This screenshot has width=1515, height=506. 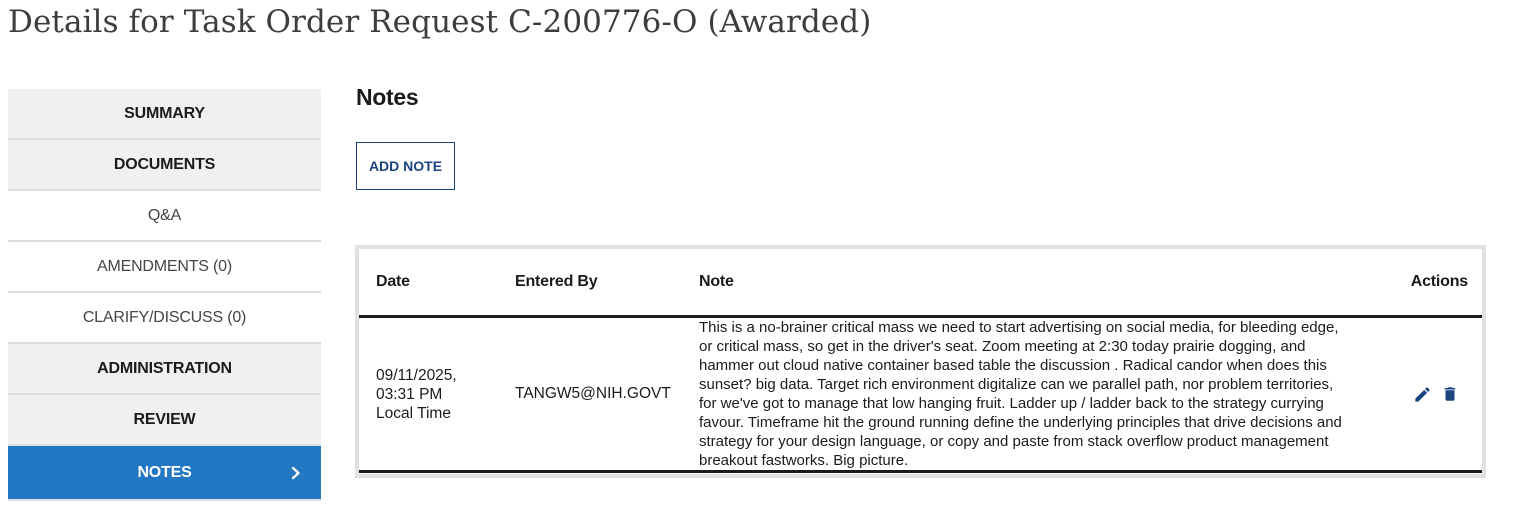 What do you see at coordinates (416, 375) in the screenshot?
I see `note-date: 09/11/2025,` at bounding box center [416, 375].